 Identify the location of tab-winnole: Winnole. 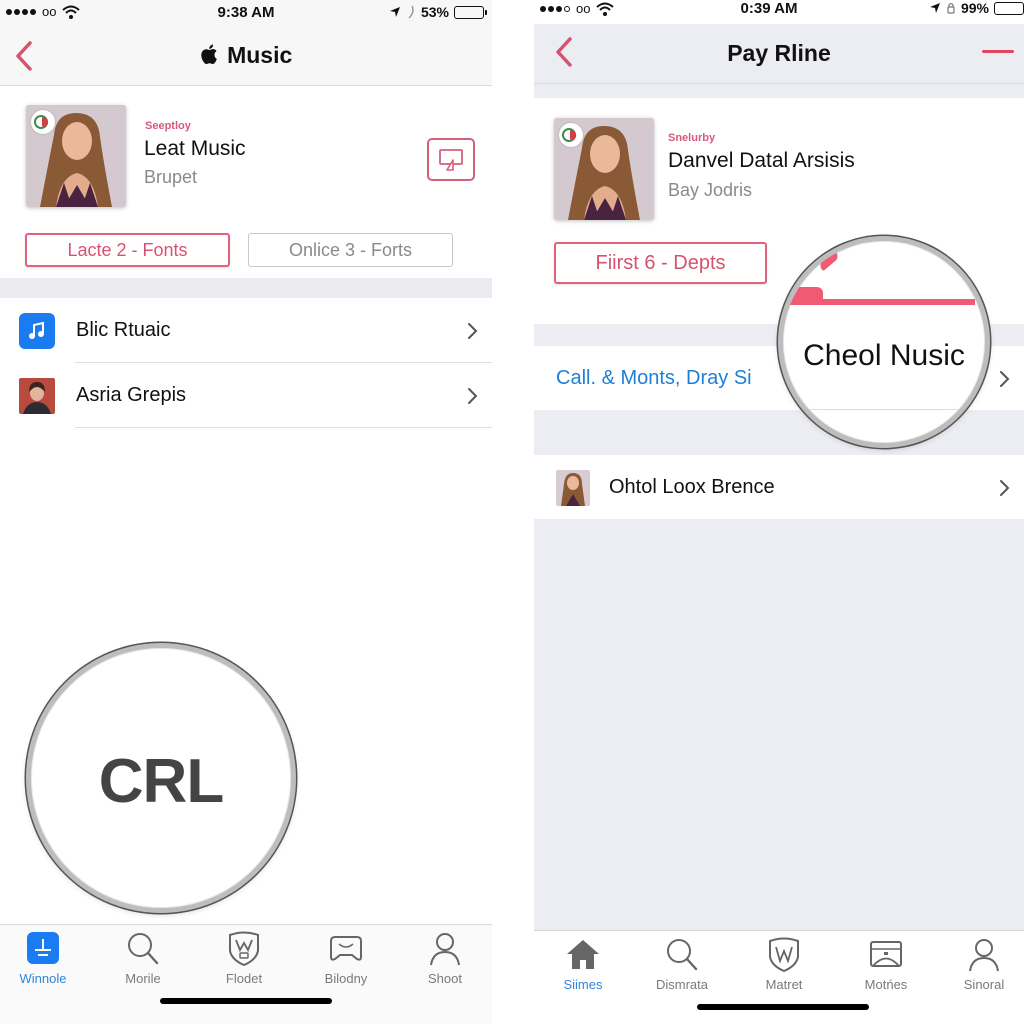
(46, 958).